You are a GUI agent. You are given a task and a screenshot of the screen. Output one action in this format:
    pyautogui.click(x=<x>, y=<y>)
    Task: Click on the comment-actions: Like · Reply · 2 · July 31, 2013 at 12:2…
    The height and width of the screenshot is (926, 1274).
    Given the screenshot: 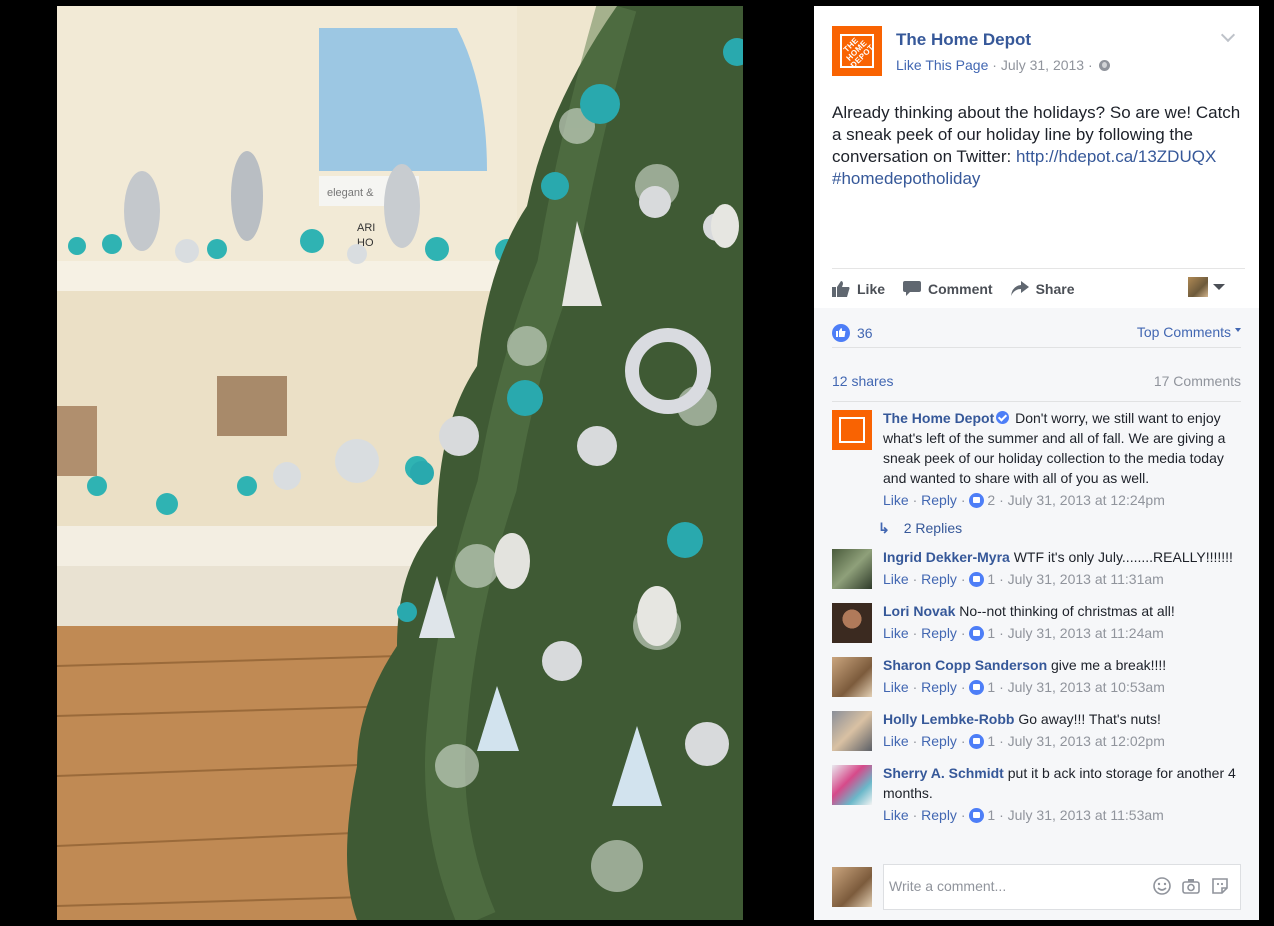 What is the action you would take?
    pyautogui.click(x=1024, y=500)
    